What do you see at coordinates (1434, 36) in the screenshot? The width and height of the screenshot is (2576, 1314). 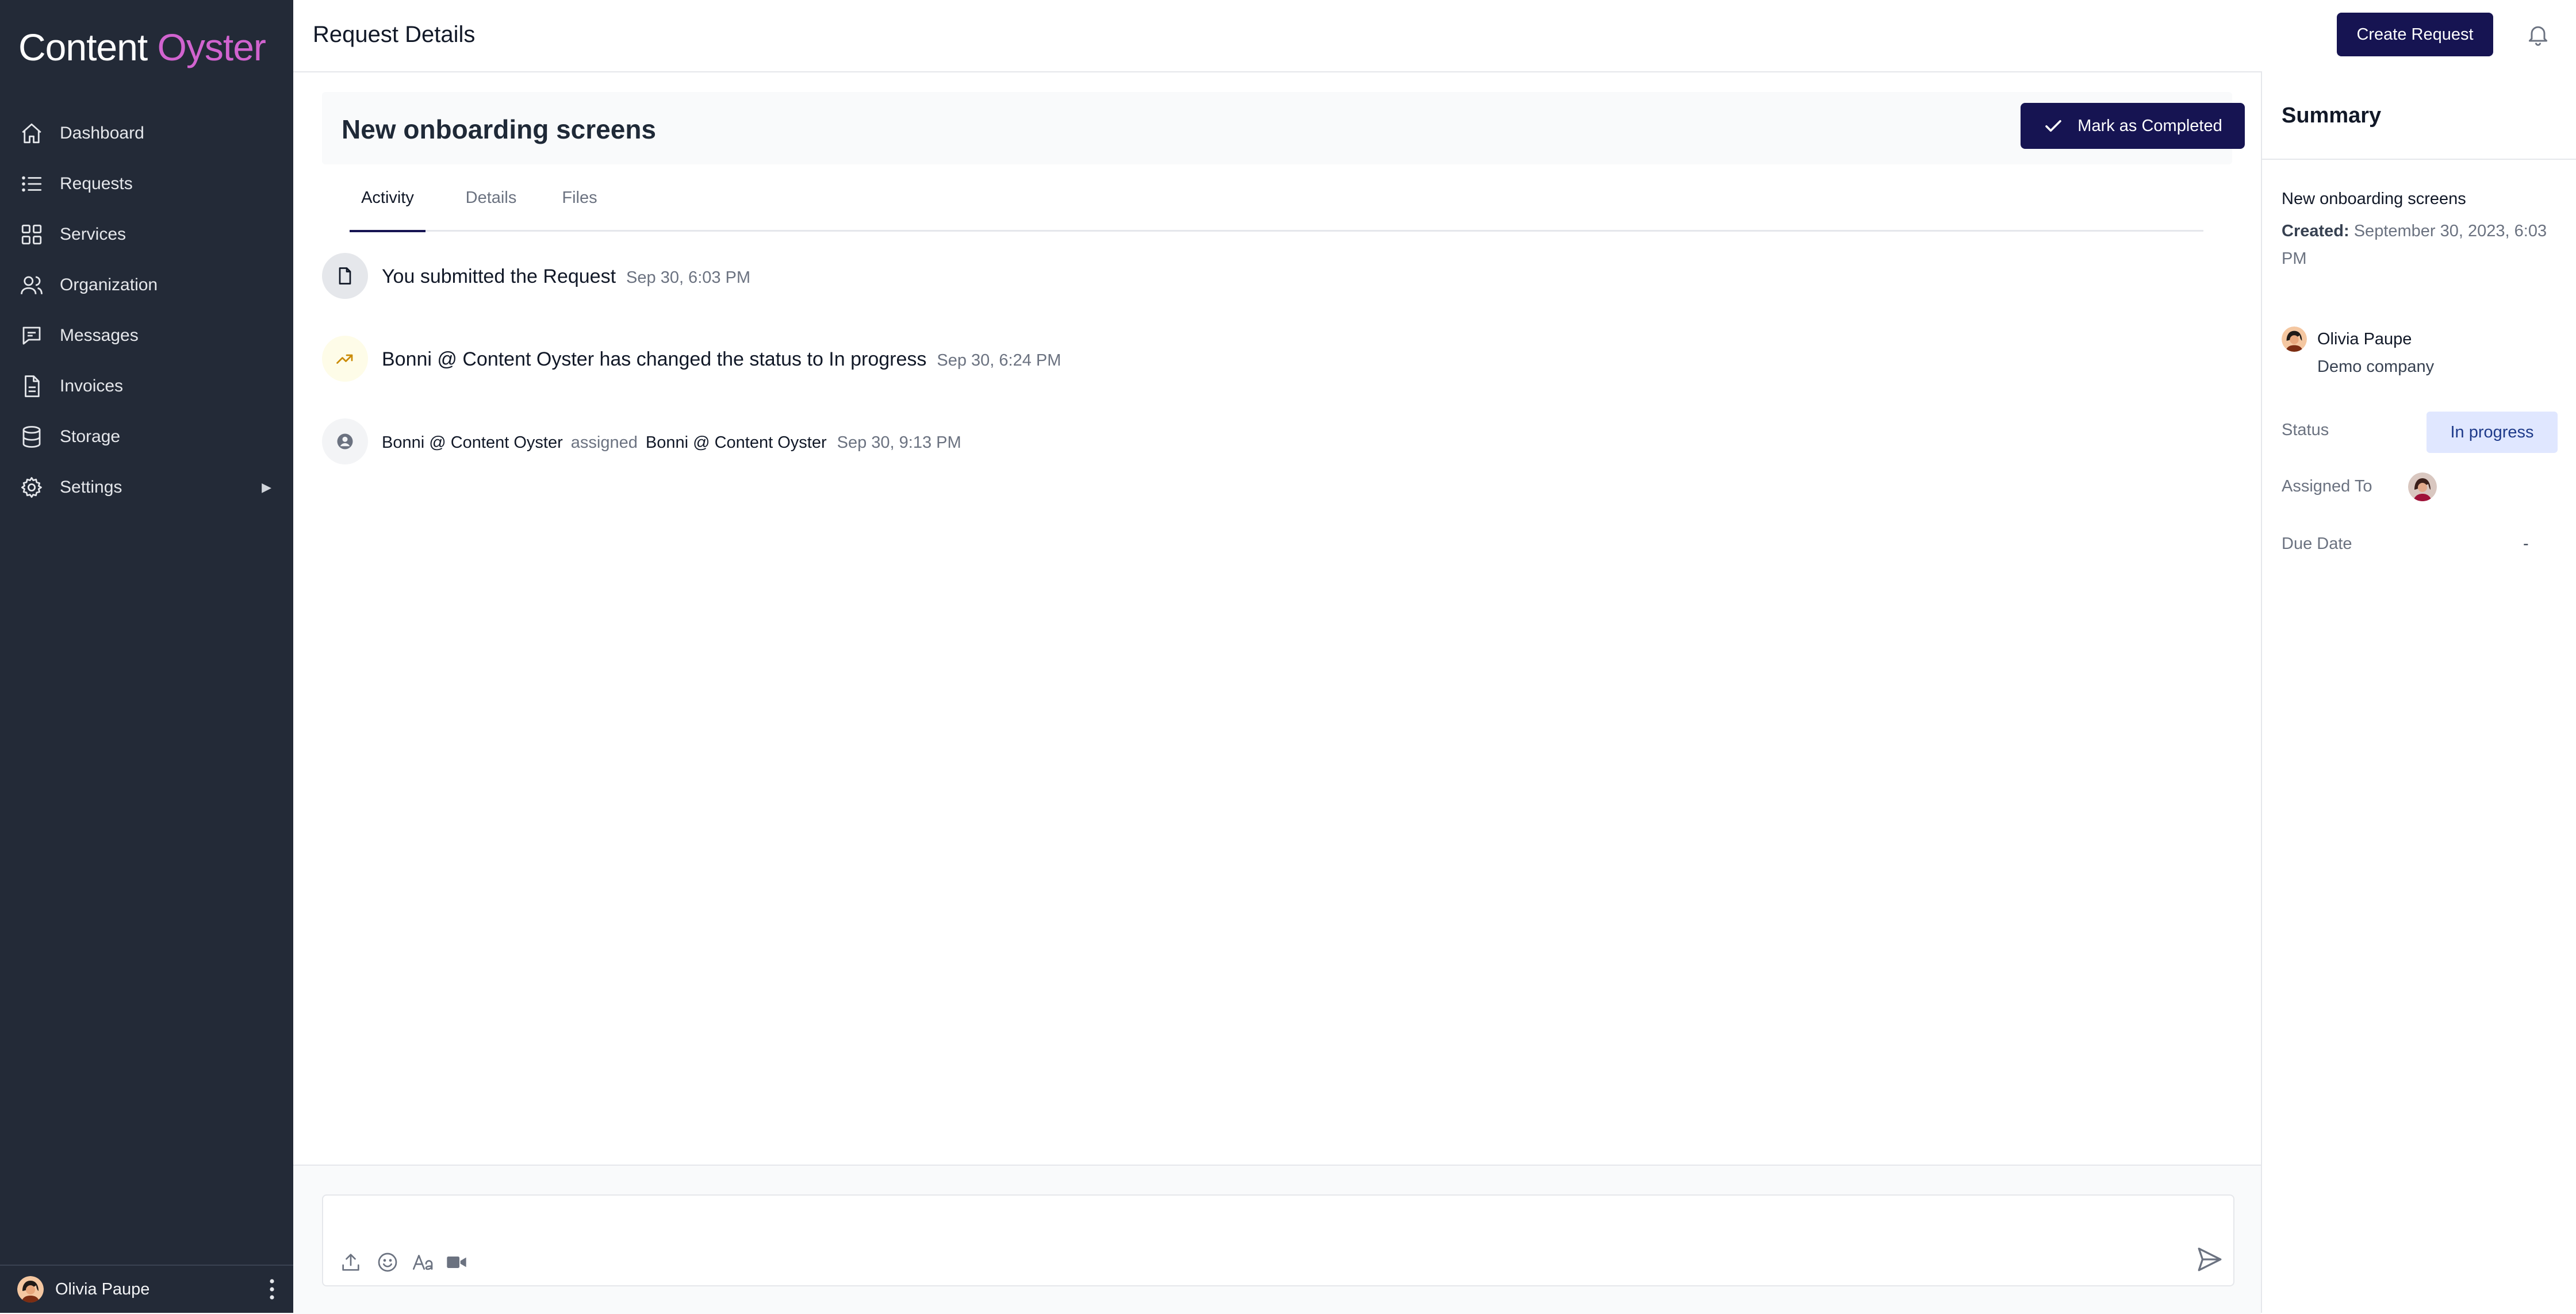 I see `top-bar: Request Details Create Request` at bounding box center [1434, 36].